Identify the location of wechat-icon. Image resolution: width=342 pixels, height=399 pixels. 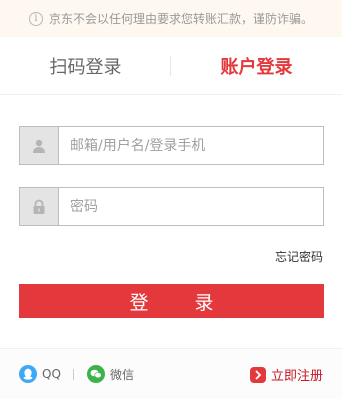
(96, 374).